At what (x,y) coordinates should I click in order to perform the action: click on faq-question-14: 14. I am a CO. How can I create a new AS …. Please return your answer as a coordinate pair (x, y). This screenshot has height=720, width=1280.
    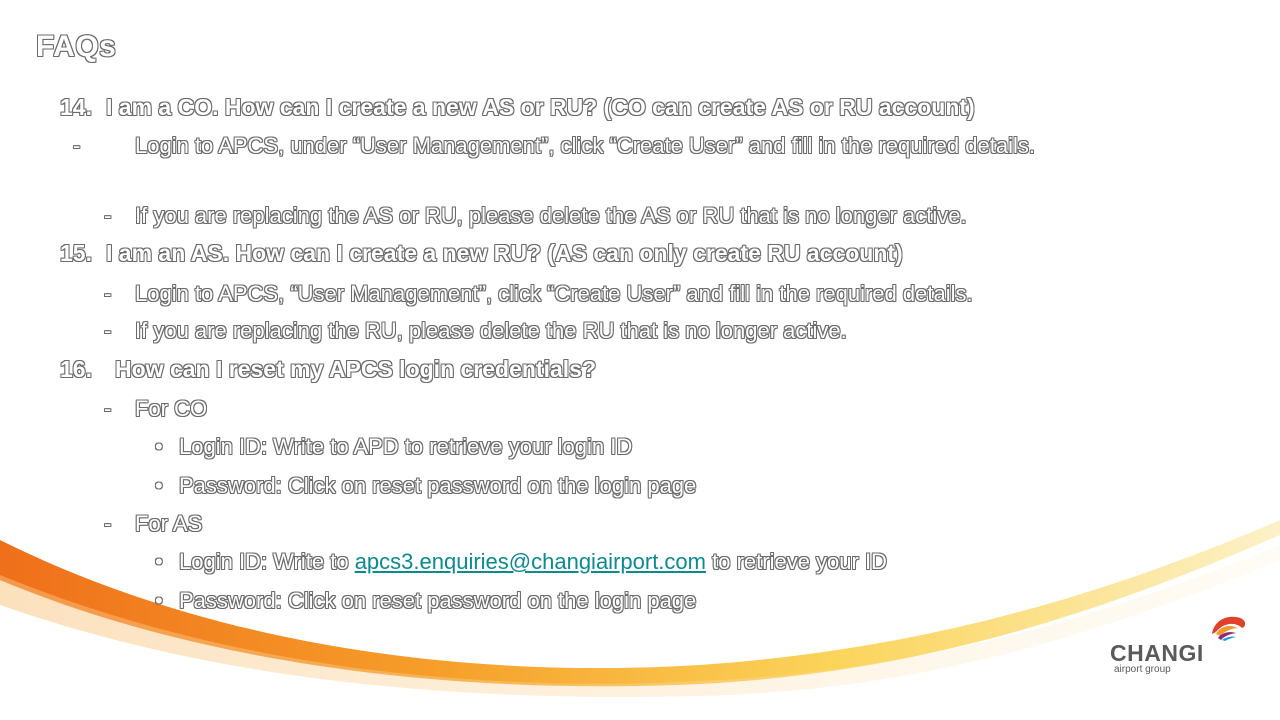
    Looking at the image, I should click on (517, 107).